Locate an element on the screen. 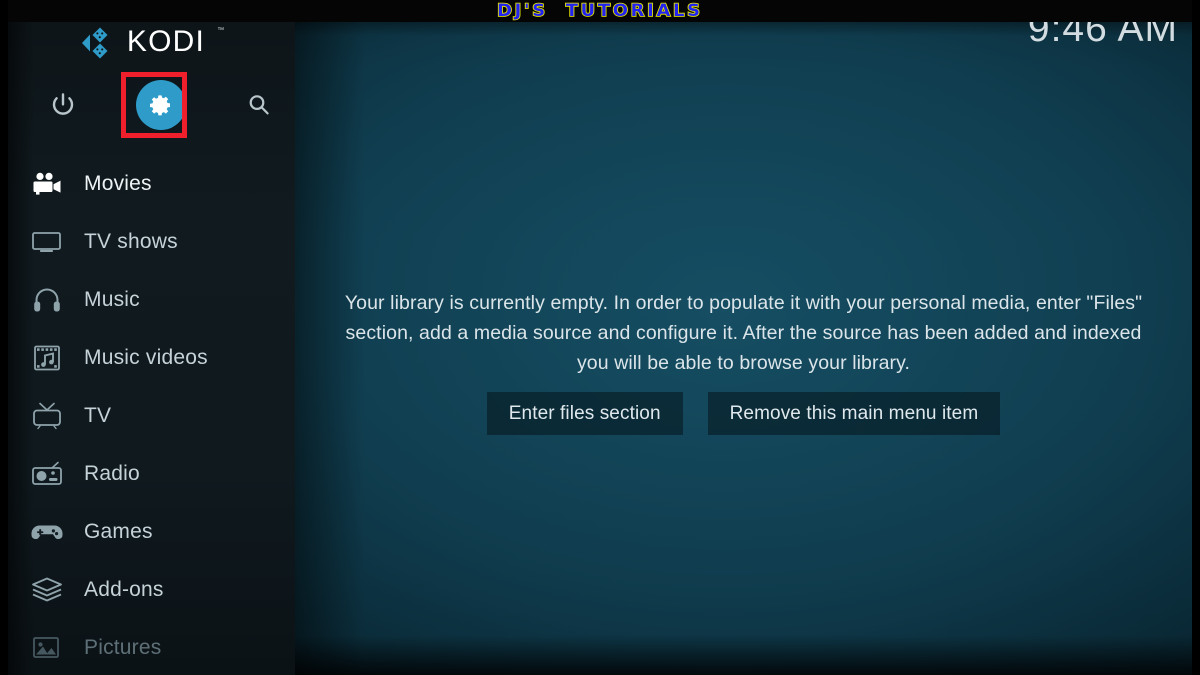 This screenshot has height=675, width=1200. power-button is located at coordinates (63, 105).